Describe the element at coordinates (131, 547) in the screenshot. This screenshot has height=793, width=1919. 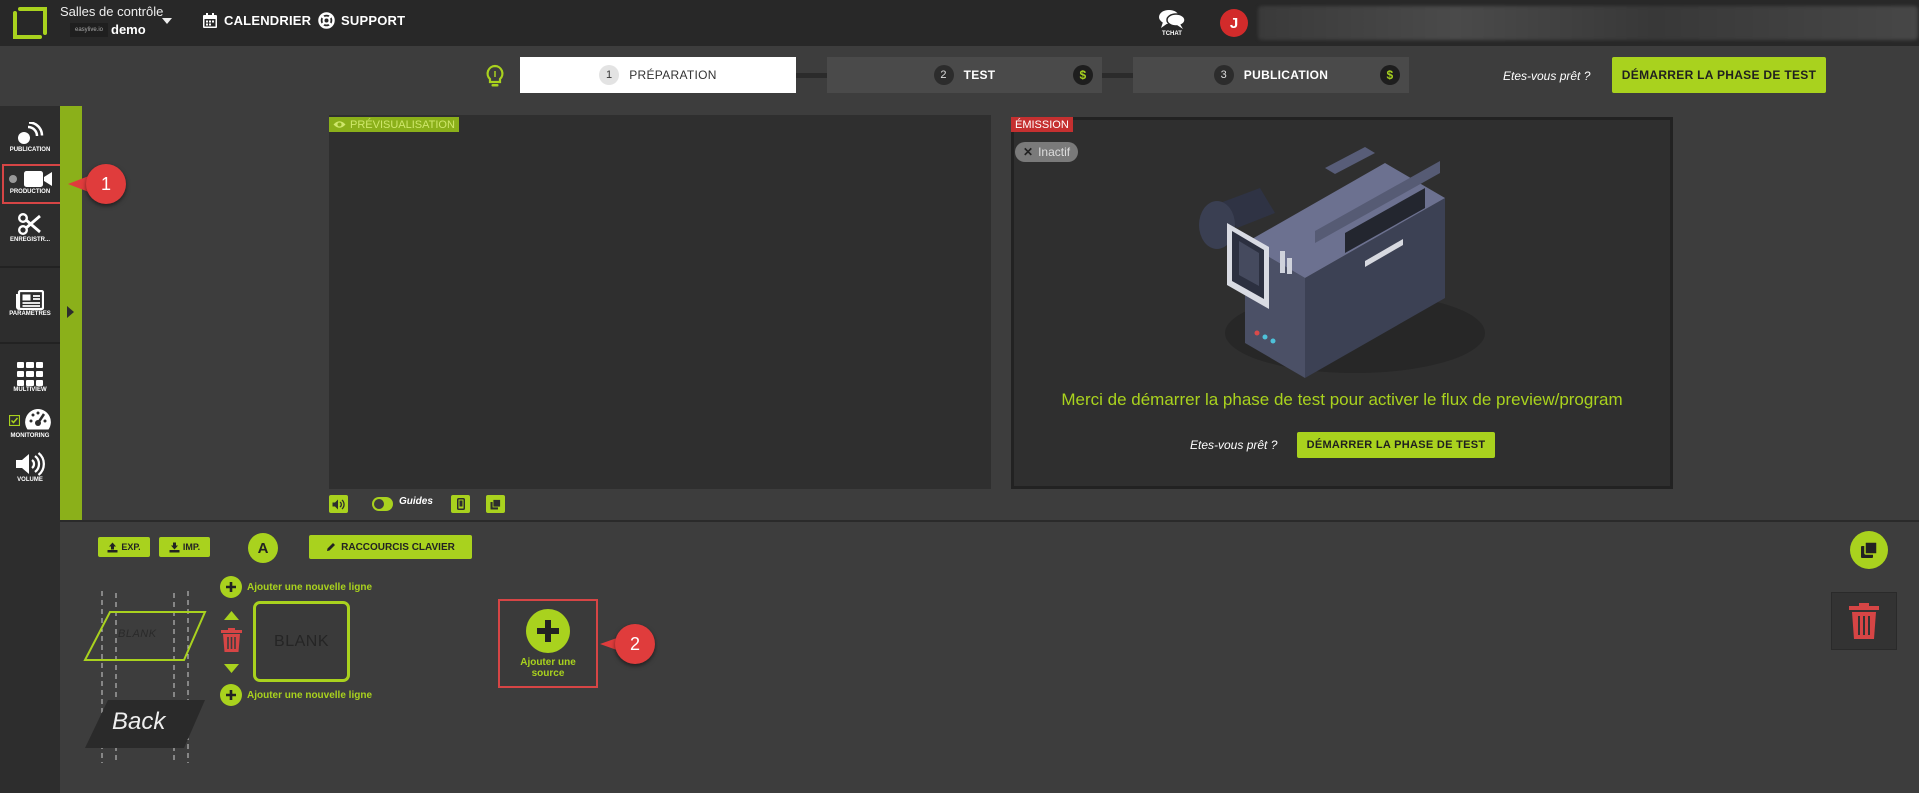
I see `export-label: EXP.` at that location.